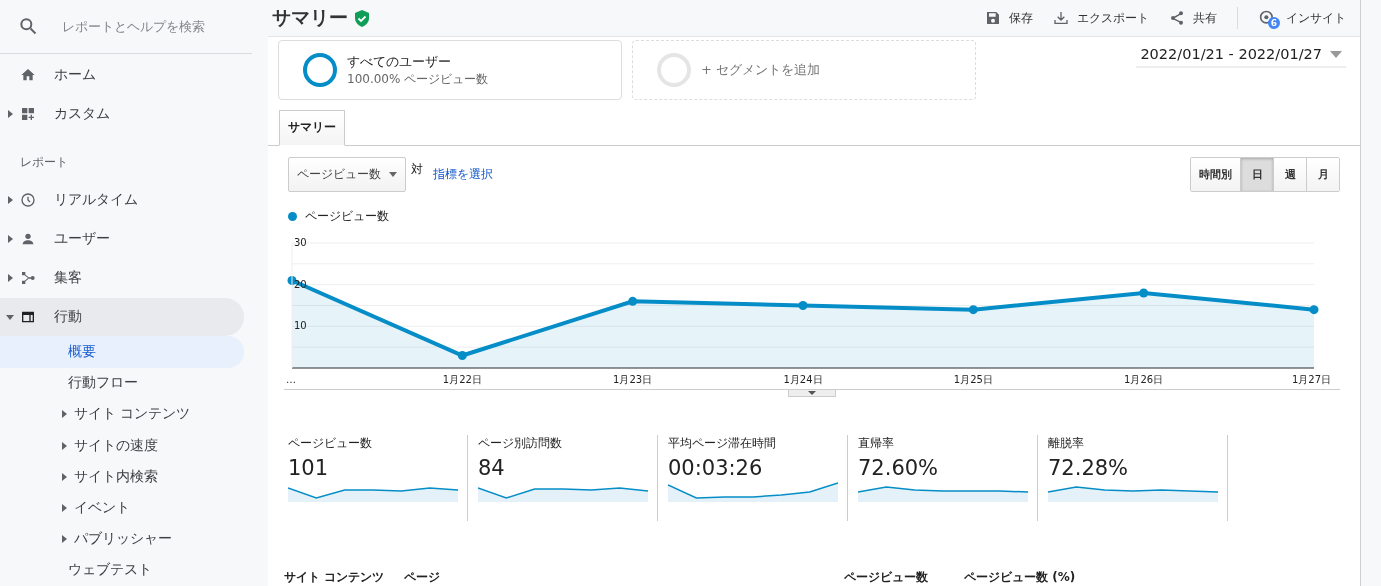 Image resolution: width=1381 pixels, height=586 pixels. Describe the element at coordinates (122, 414) in the screenshot. I see `nav-subitem: サイト コンテンツ` at that location.